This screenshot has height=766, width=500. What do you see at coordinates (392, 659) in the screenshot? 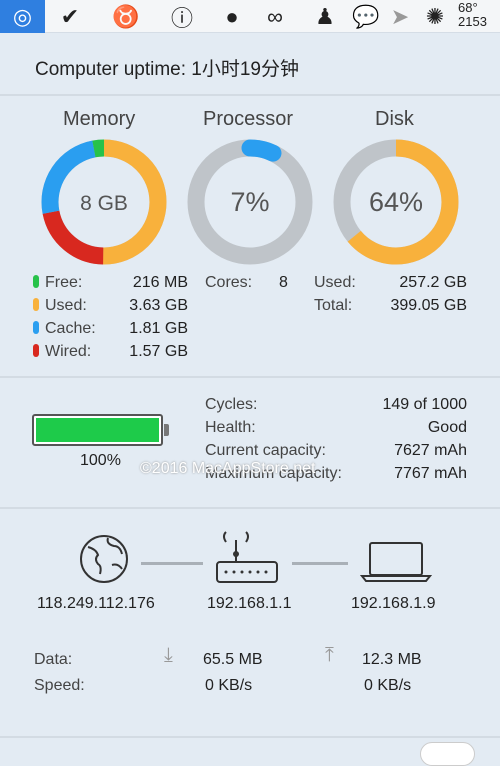
I see `upload-total: 12.3 MB` at bounding box center [392, 659].